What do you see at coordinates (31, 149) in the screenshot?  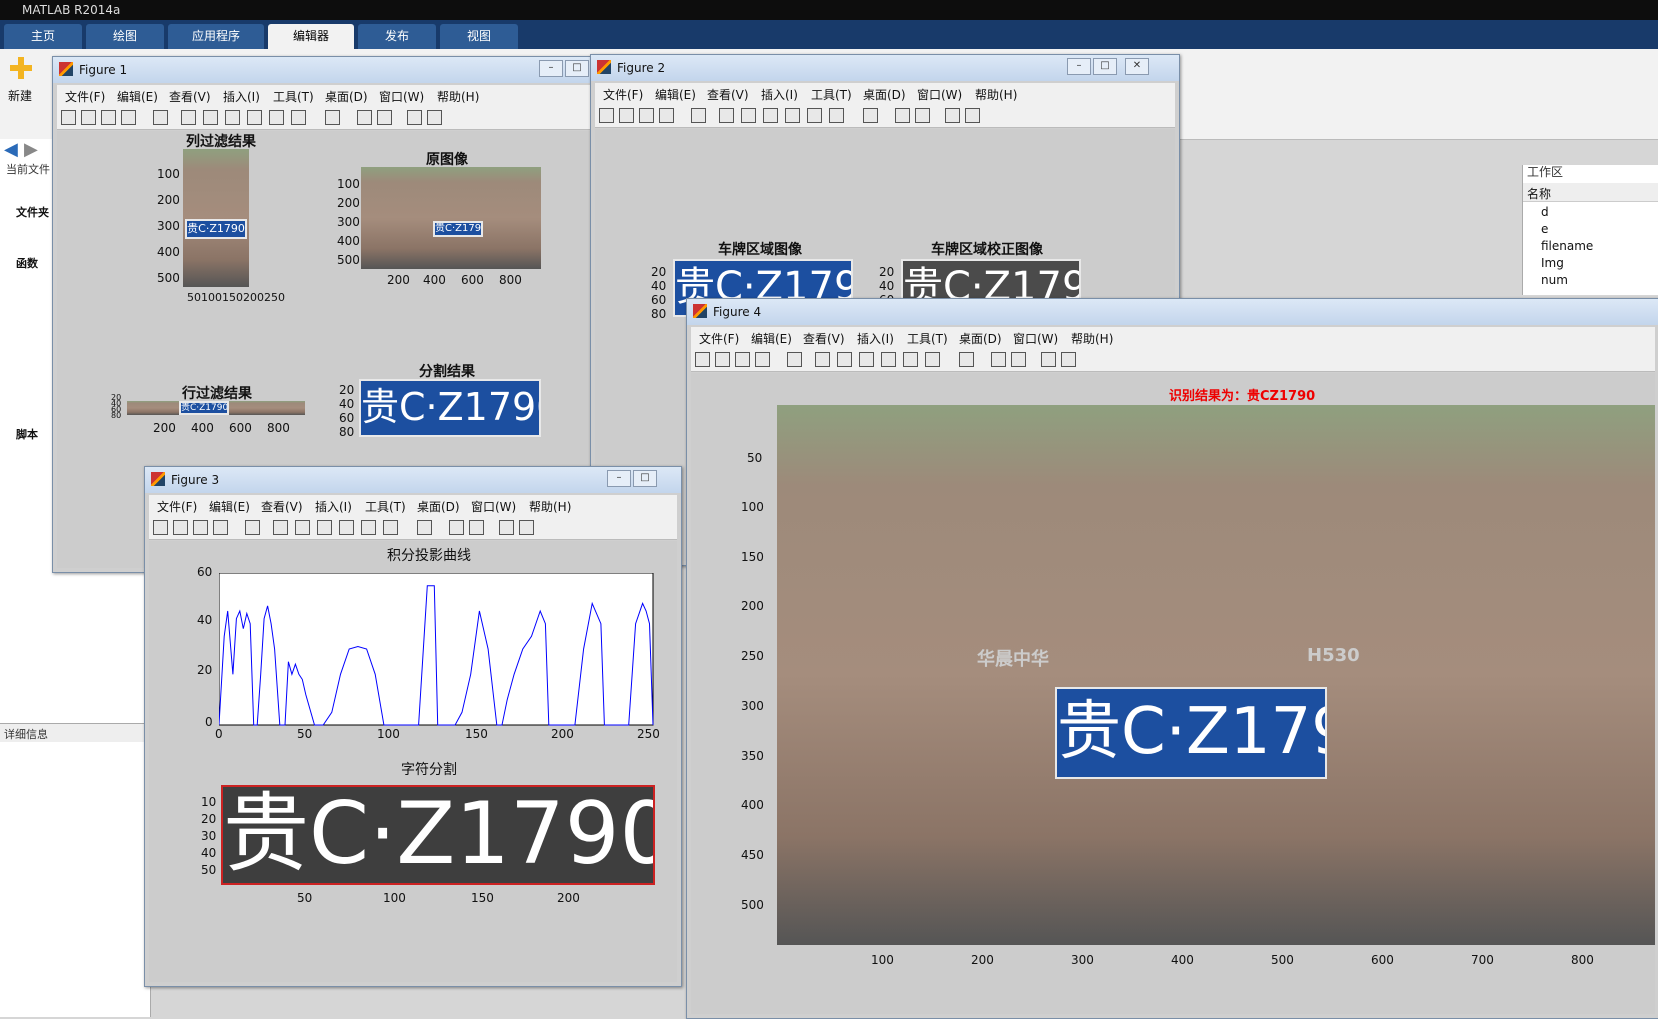 I see `forward-arrow-icon: ▶` at bounding box center [31, 149].